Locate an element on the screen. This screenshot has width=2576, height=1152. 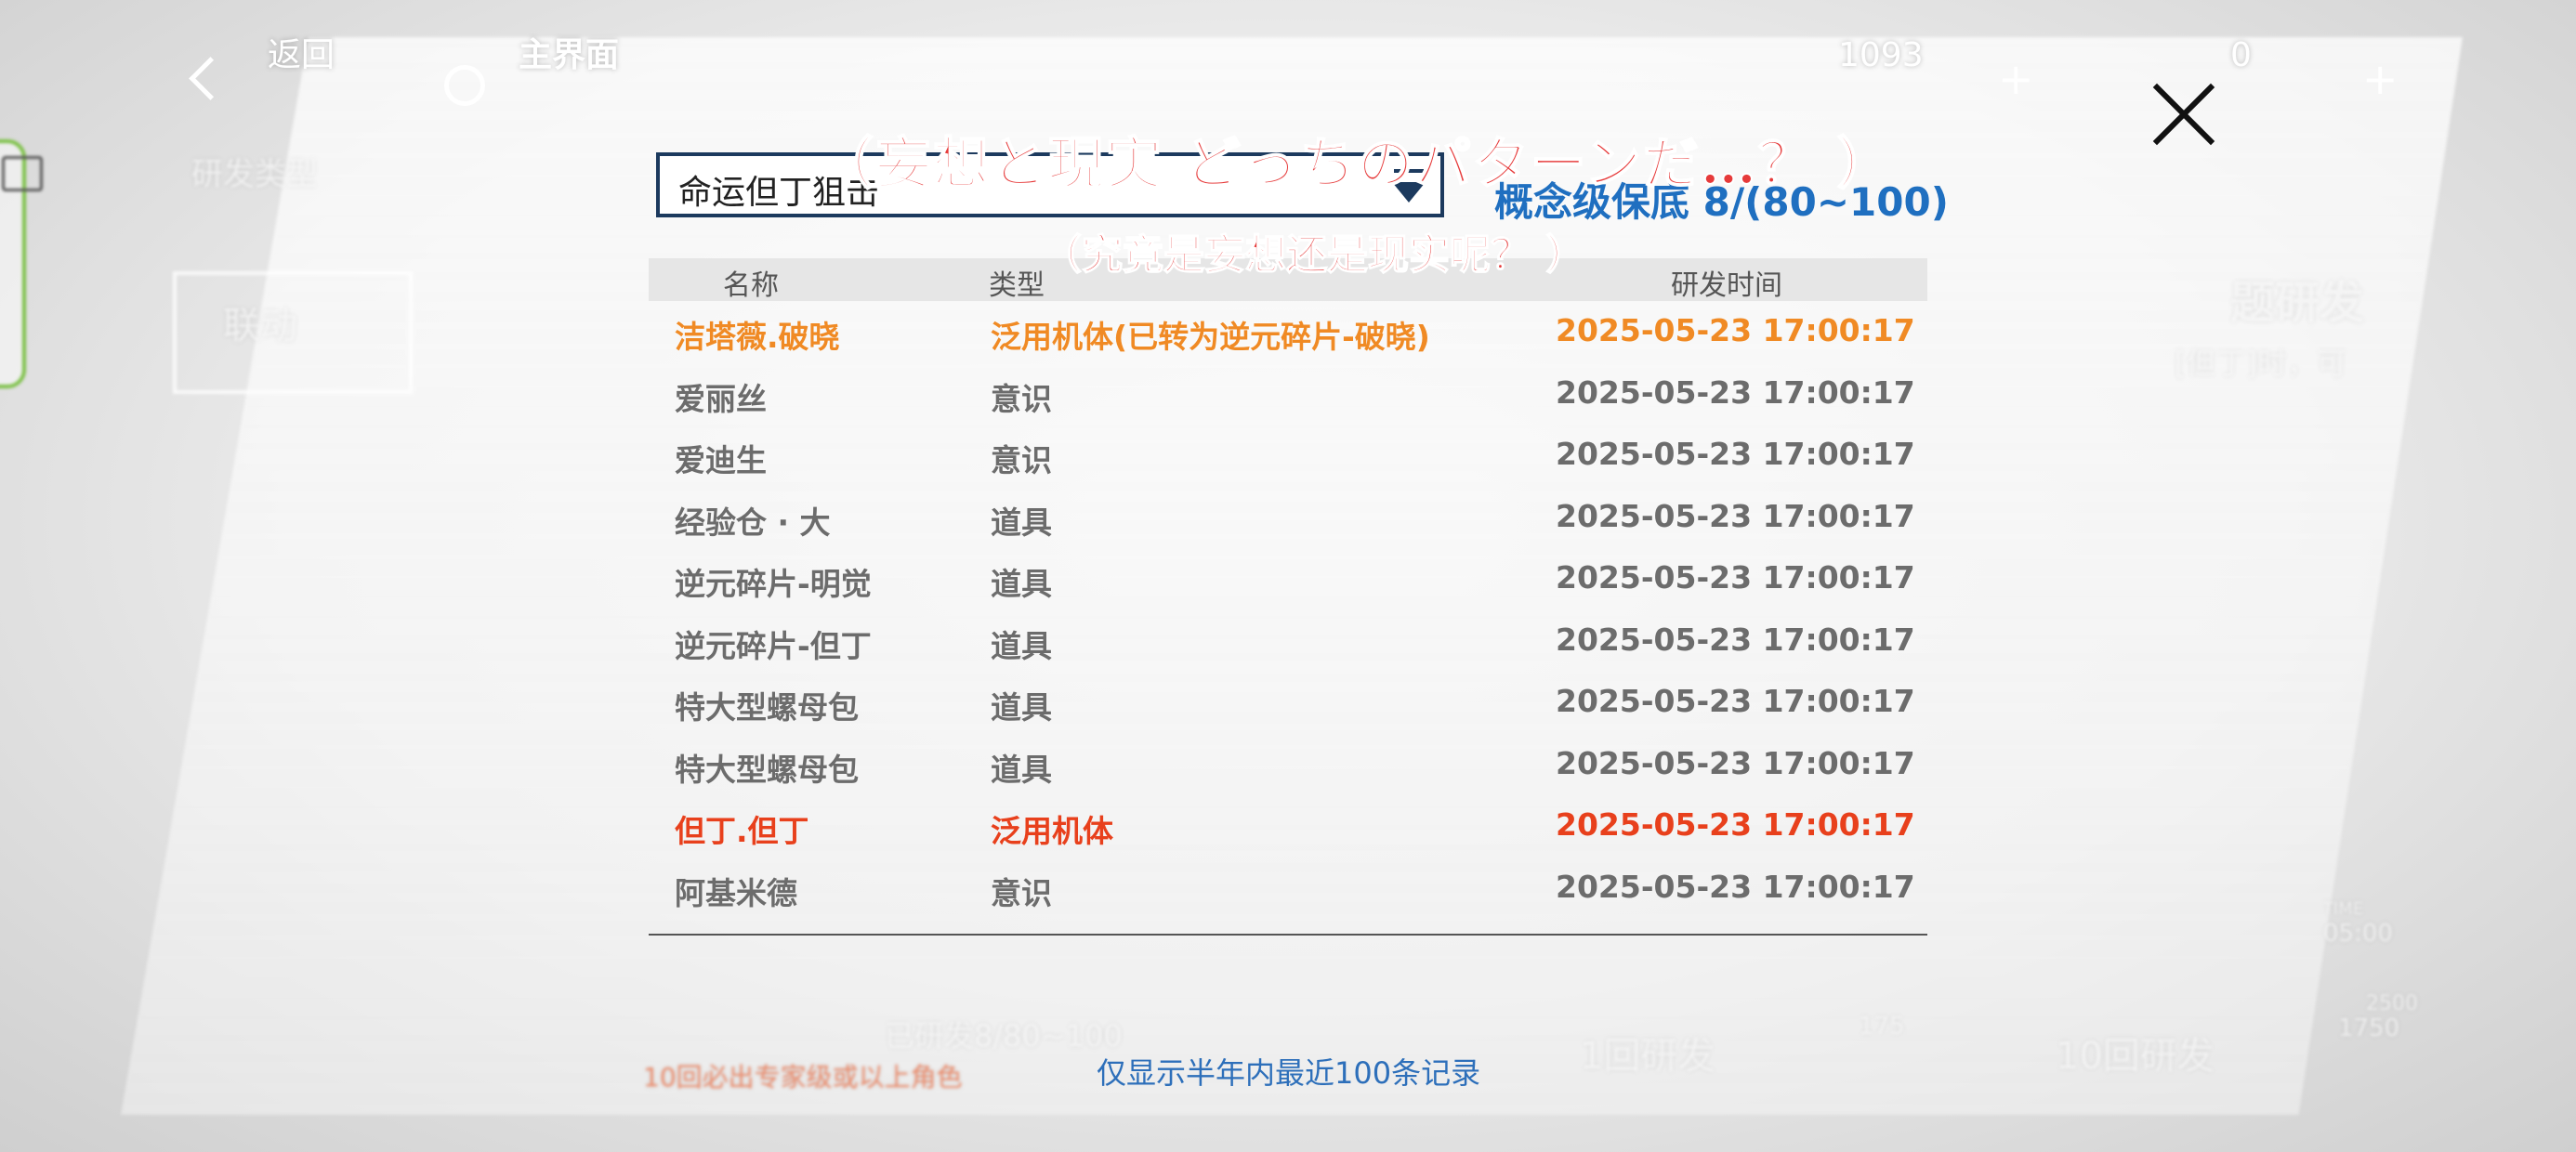
close-icon is located at coordinates (2184, 115).